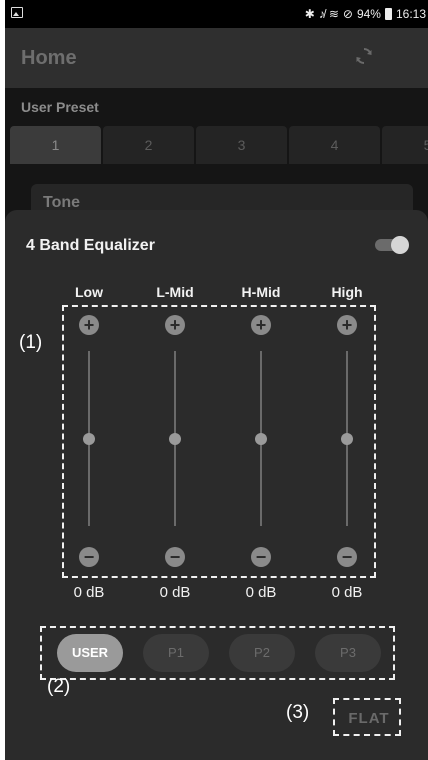 This screenshot has height=760, width=428. What do you see at coordinates (334, 145) in the screenshot?
I see `tab-preset-4: 4` at bounding box center [334, 145].